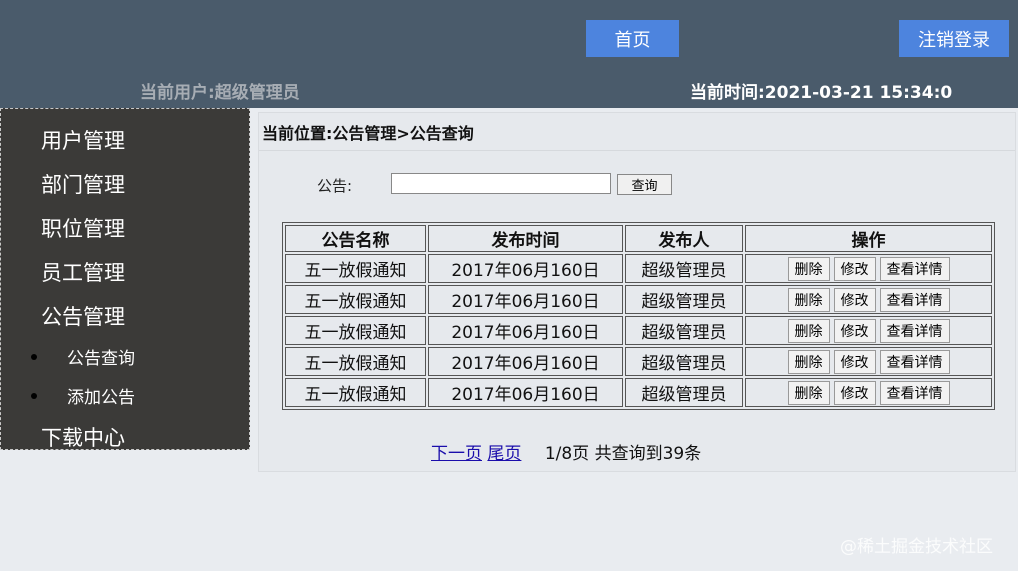 Image resolution: width=1018 pixels, height=571 pixels. I want to click on column-header-time: 发布时间, so click(525, 238).